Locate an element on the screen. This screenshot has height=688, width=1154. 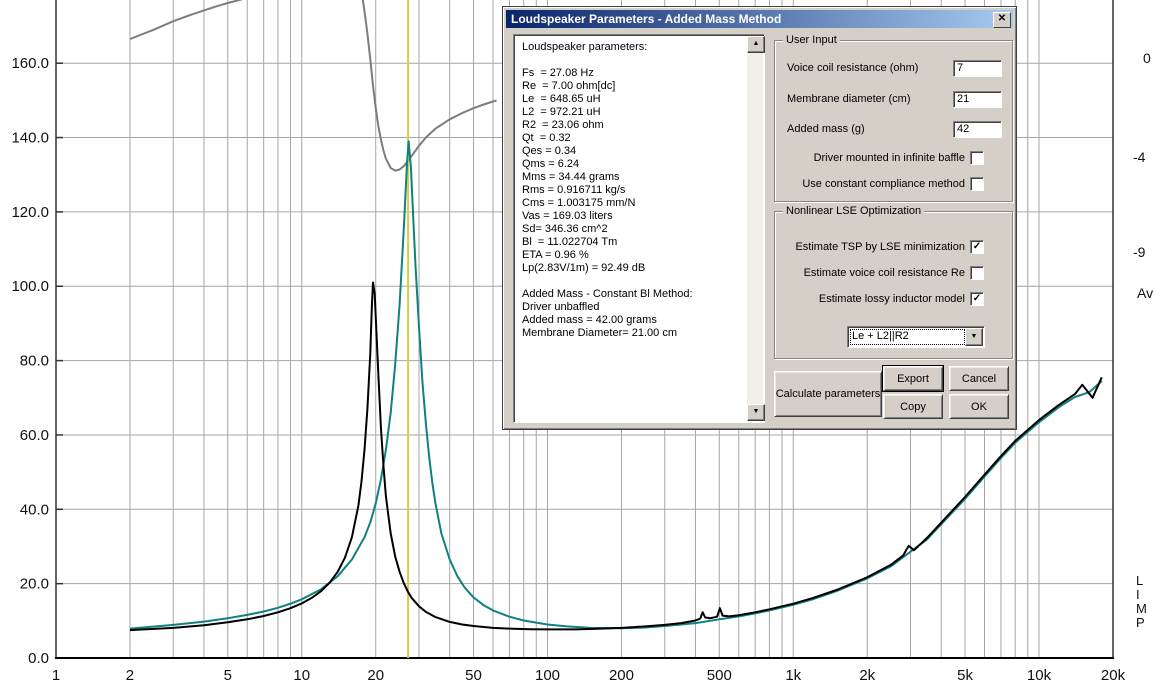
added-mass-input is located at coordinates (977, 129).